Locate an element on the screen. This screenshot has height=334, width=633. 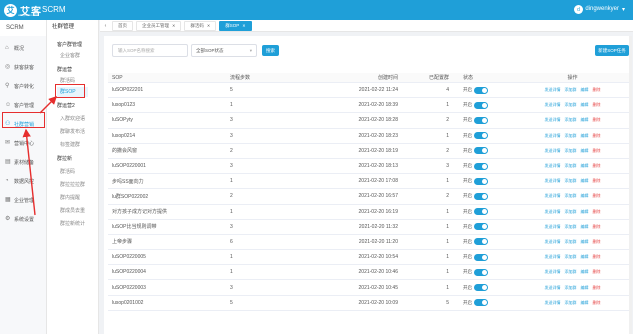
menu-item: 群内提醒 is located at coordinates (70, 197).